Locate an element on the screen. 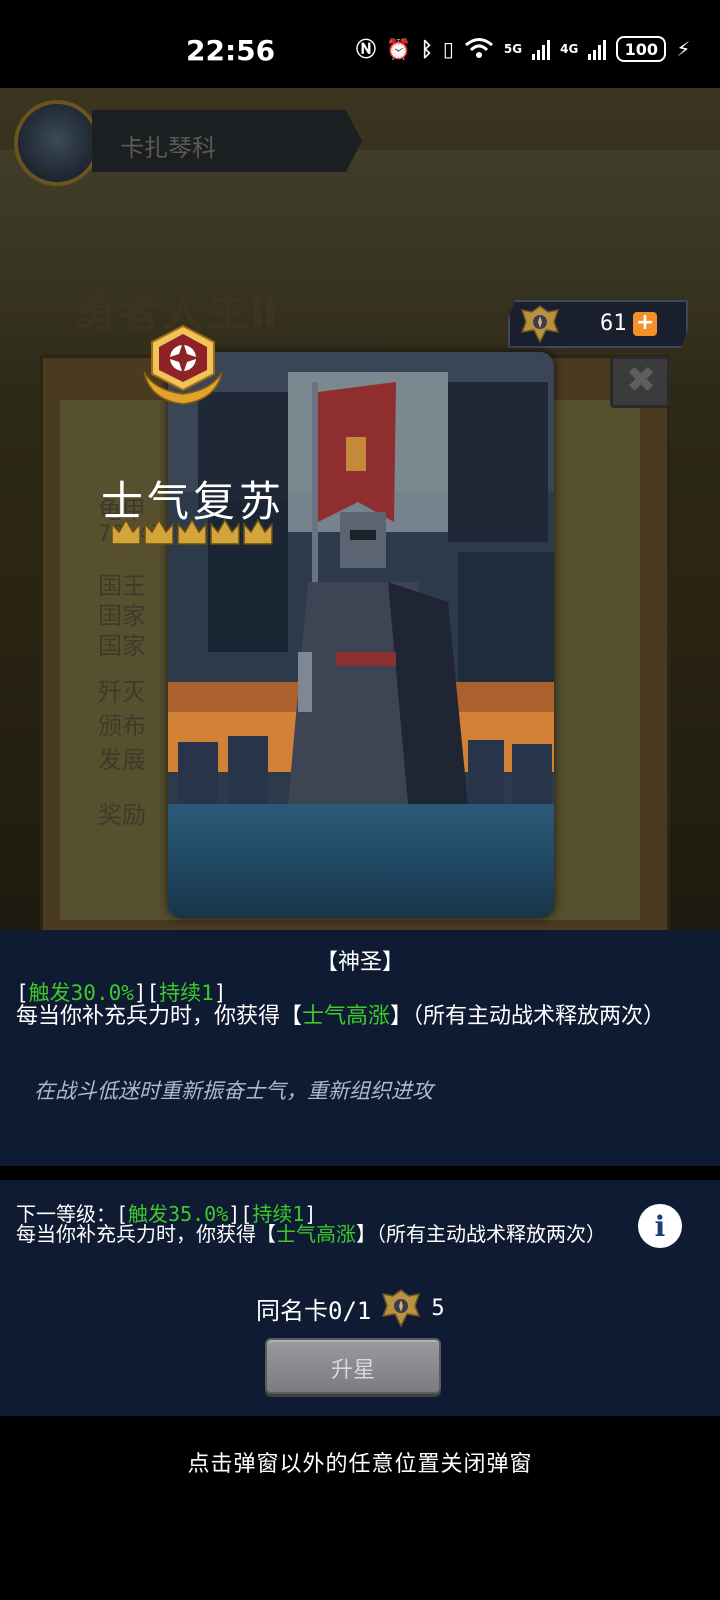 The width and height of the screenshot is (720, 1600). alarm-icon: ⏰ is located at coordinates (398, 49).